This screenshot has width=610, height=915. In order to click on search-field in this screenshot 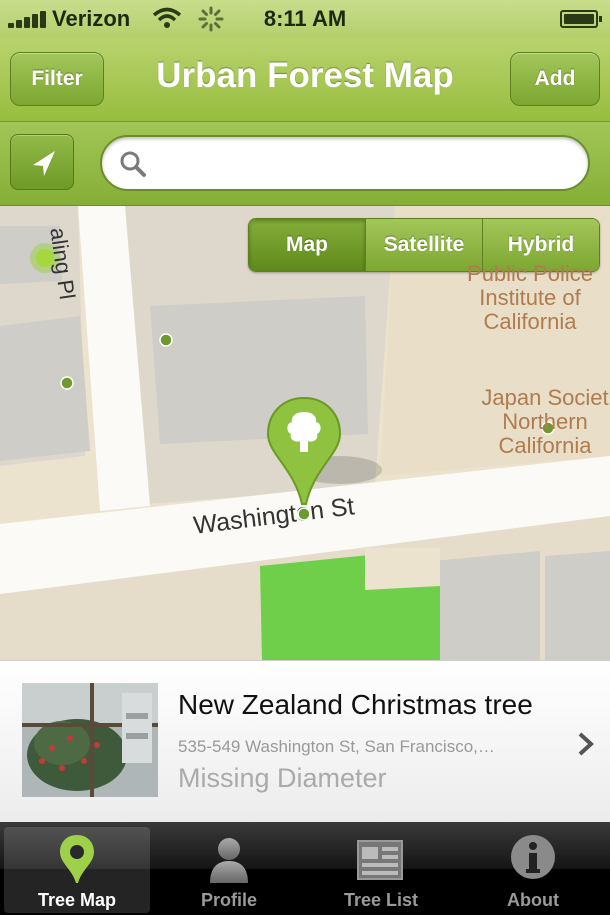, I will do `click(345, 163)`.